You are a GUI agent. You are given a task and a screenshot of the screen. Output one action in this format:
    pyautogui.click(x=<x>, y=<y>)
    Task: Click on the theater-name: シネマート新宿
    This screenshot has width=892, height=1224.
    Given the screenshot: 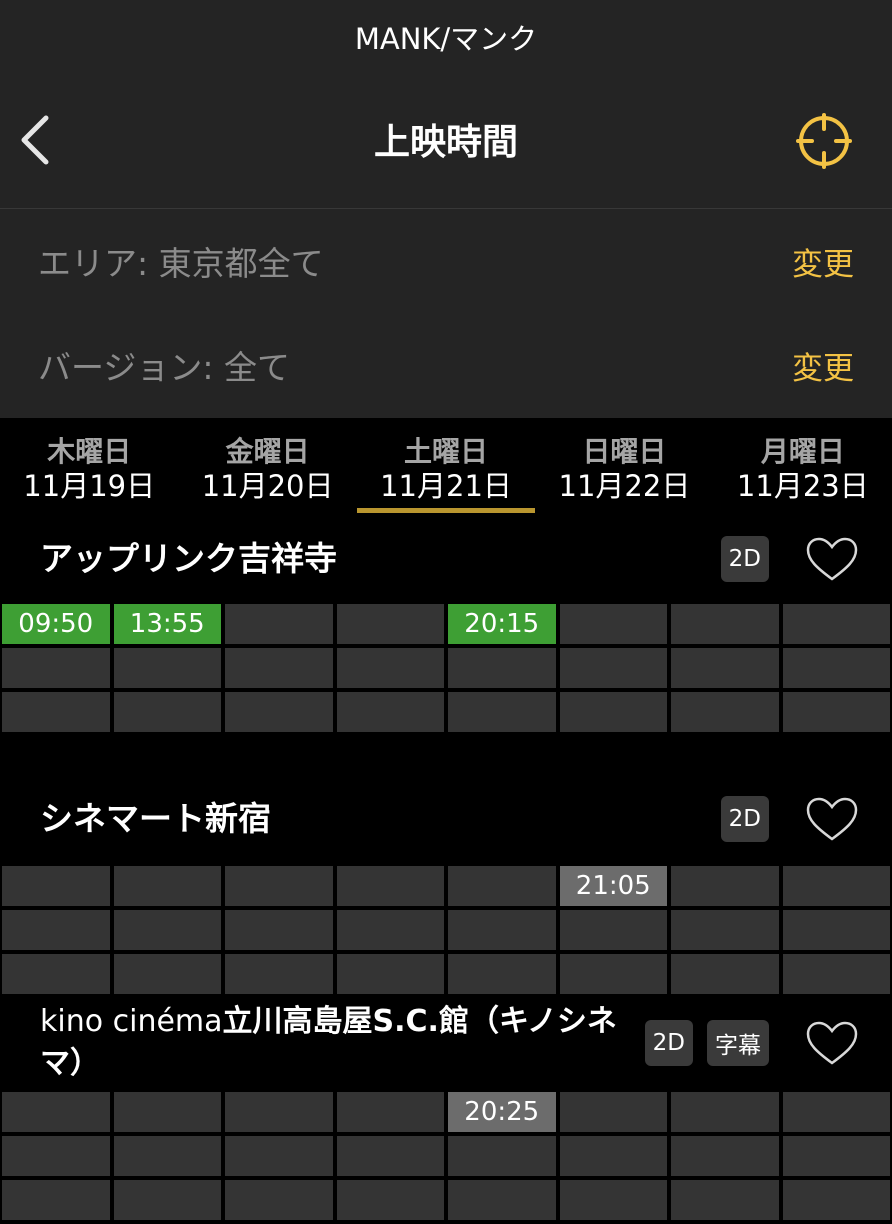 What is the action you would take?
    pyautogui.click(x=155, y=818)
    